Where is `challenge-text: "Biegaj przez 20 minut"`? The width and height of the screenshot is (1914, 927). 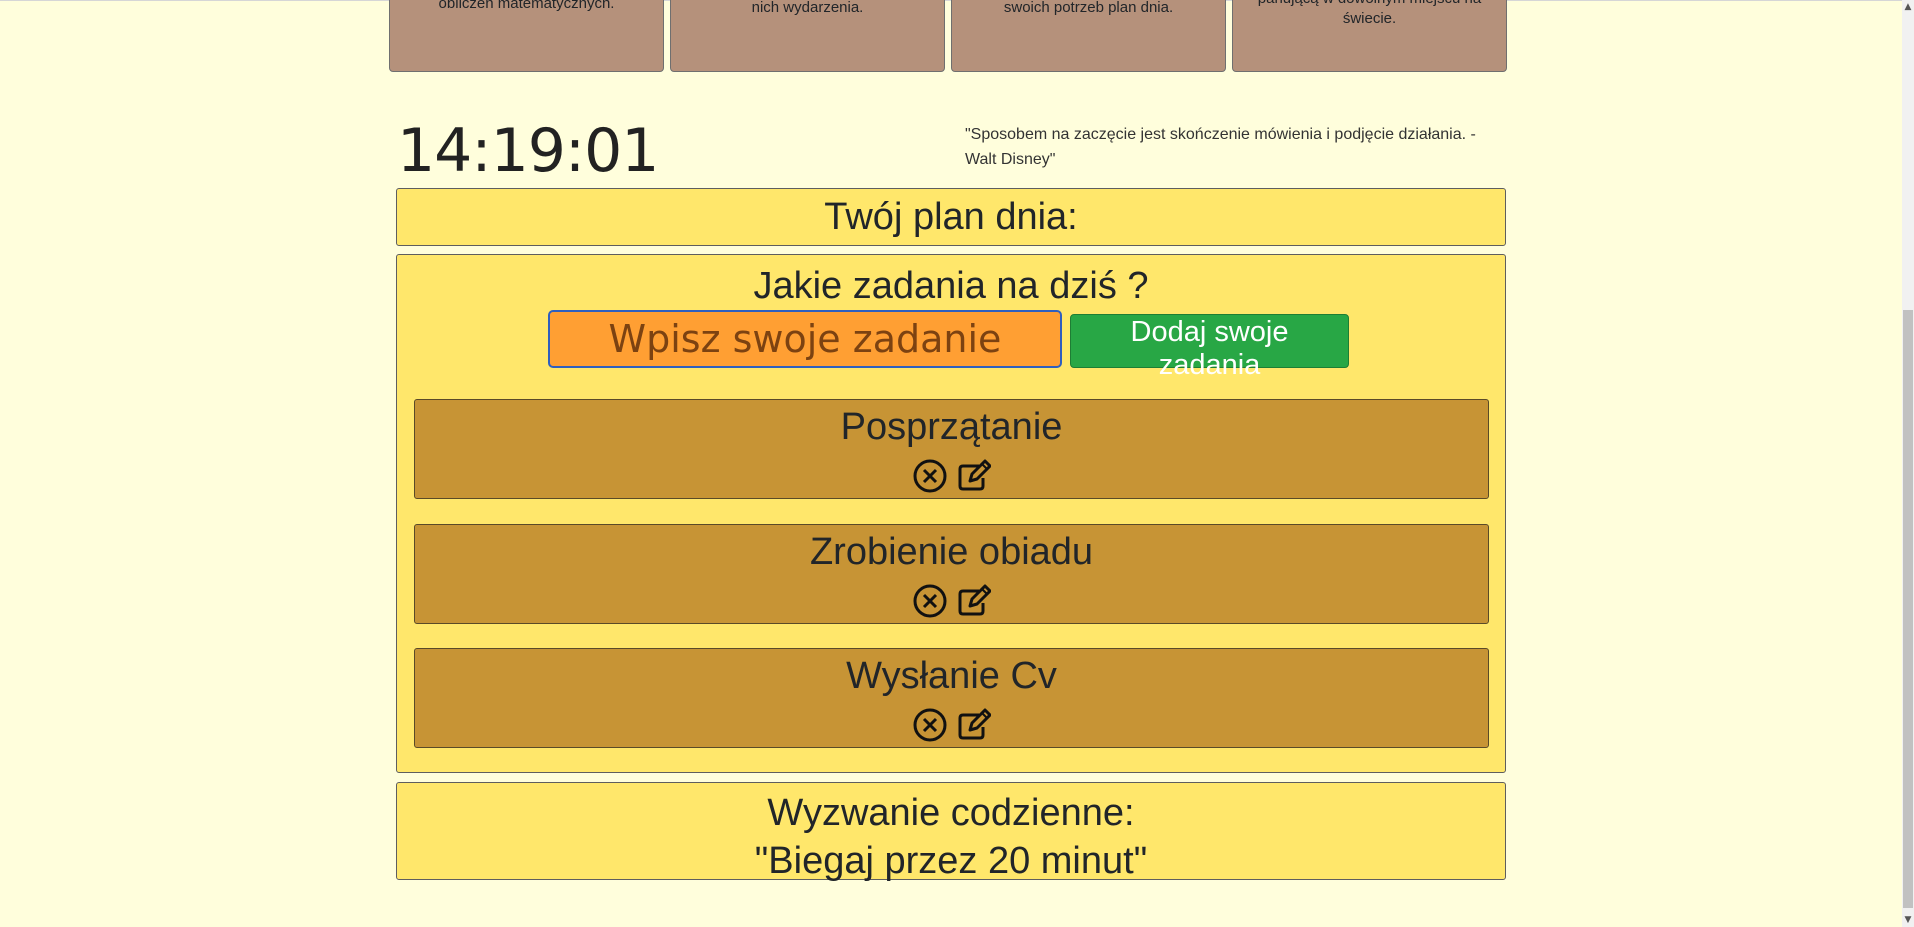 challenge-text: "Biegaj przez 20 minut" is located at coordinates (951, 861).